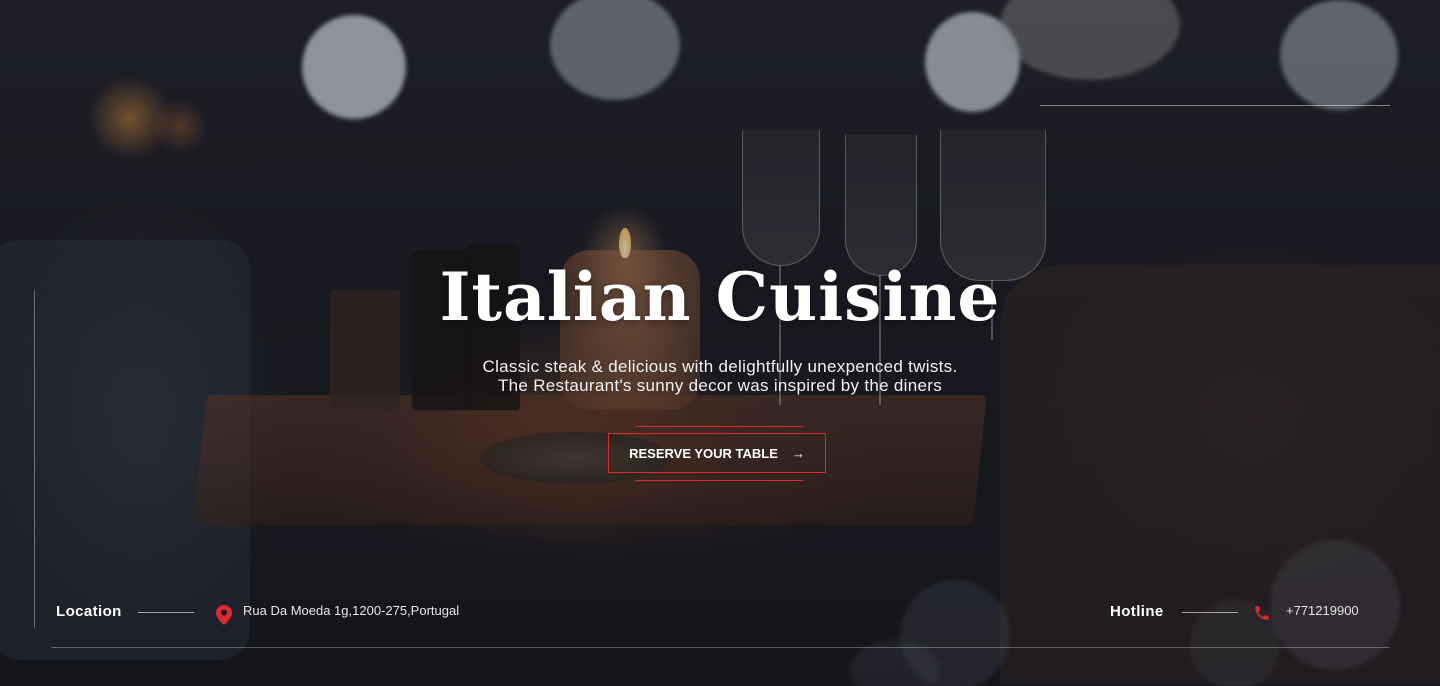  Describe the element at coordinates (34, 459) in the screenshot. I see `side-divider` at that location.